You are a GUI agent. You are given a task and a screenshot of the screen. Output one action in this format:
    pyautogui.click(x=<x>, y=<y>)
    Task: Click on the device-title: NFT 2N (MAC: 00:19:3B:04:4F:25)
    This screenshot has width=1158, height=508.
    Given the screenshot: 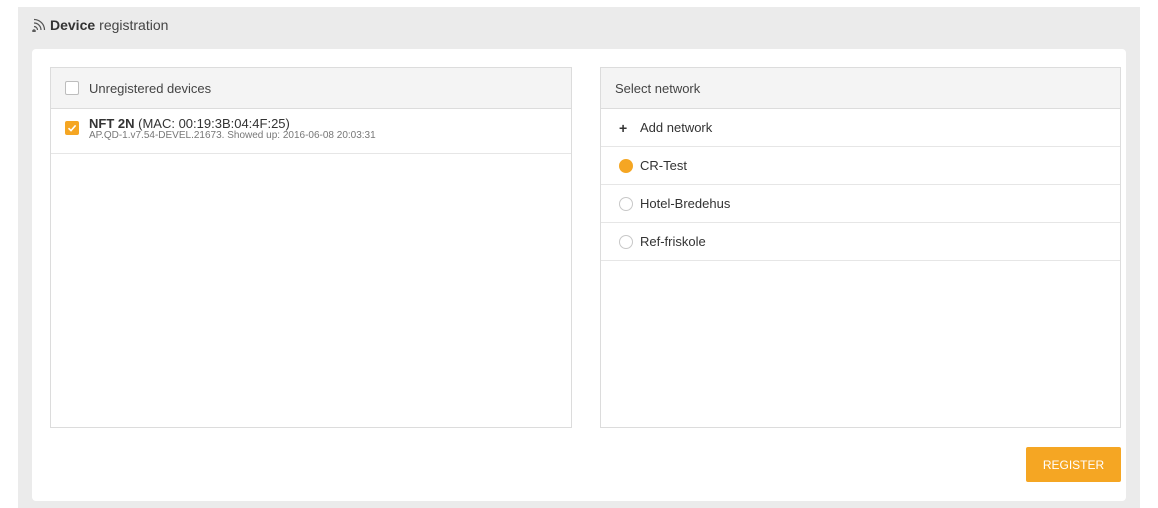 What is the action you would take?
    pyautogui.click(x=232, y=123)
    